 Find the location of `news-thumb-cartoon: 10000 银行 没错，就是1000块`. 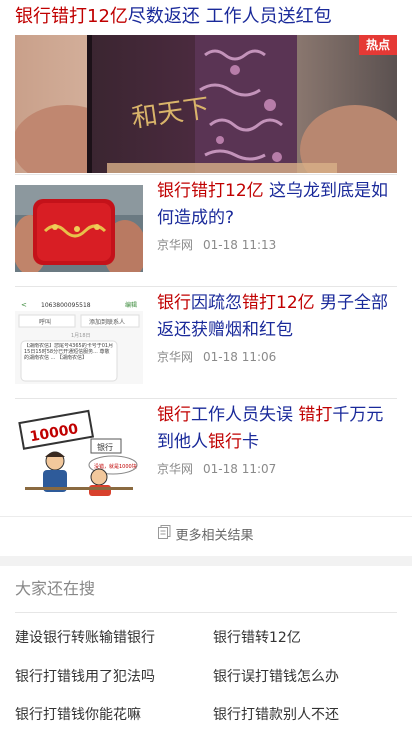

news-thumb-cartoon: 10000 银行 没错，就是1000块 is located at coordinates (79, 452).